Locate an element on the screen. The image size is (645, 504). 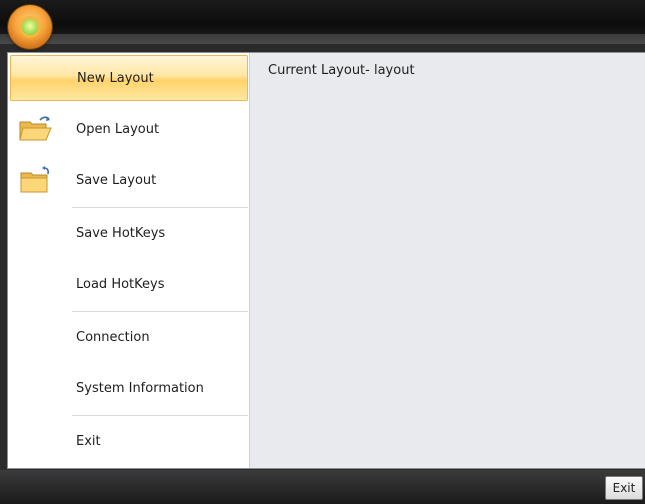
menu-item-label: New Layout is located at coordinates (115, 78).